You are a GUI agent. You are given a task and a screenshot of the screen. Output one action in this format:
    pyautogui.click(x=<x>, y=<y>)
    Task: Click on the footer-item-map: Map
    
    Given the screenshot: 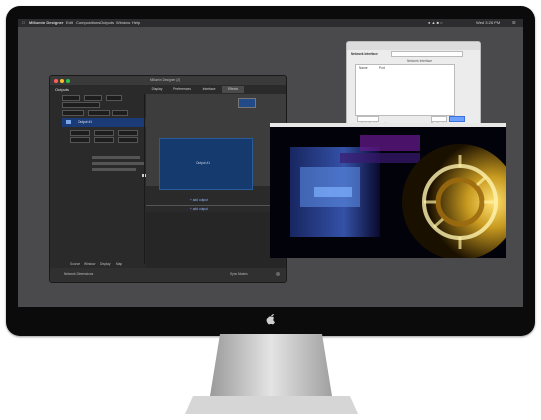 What is the action you would take?
    pyautogui.click(x=119, y=264)
    